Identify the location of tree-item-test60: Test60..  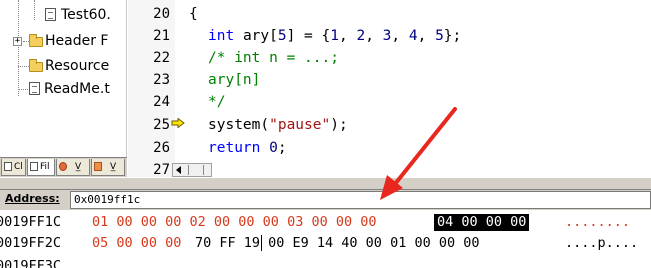
(63, 15).